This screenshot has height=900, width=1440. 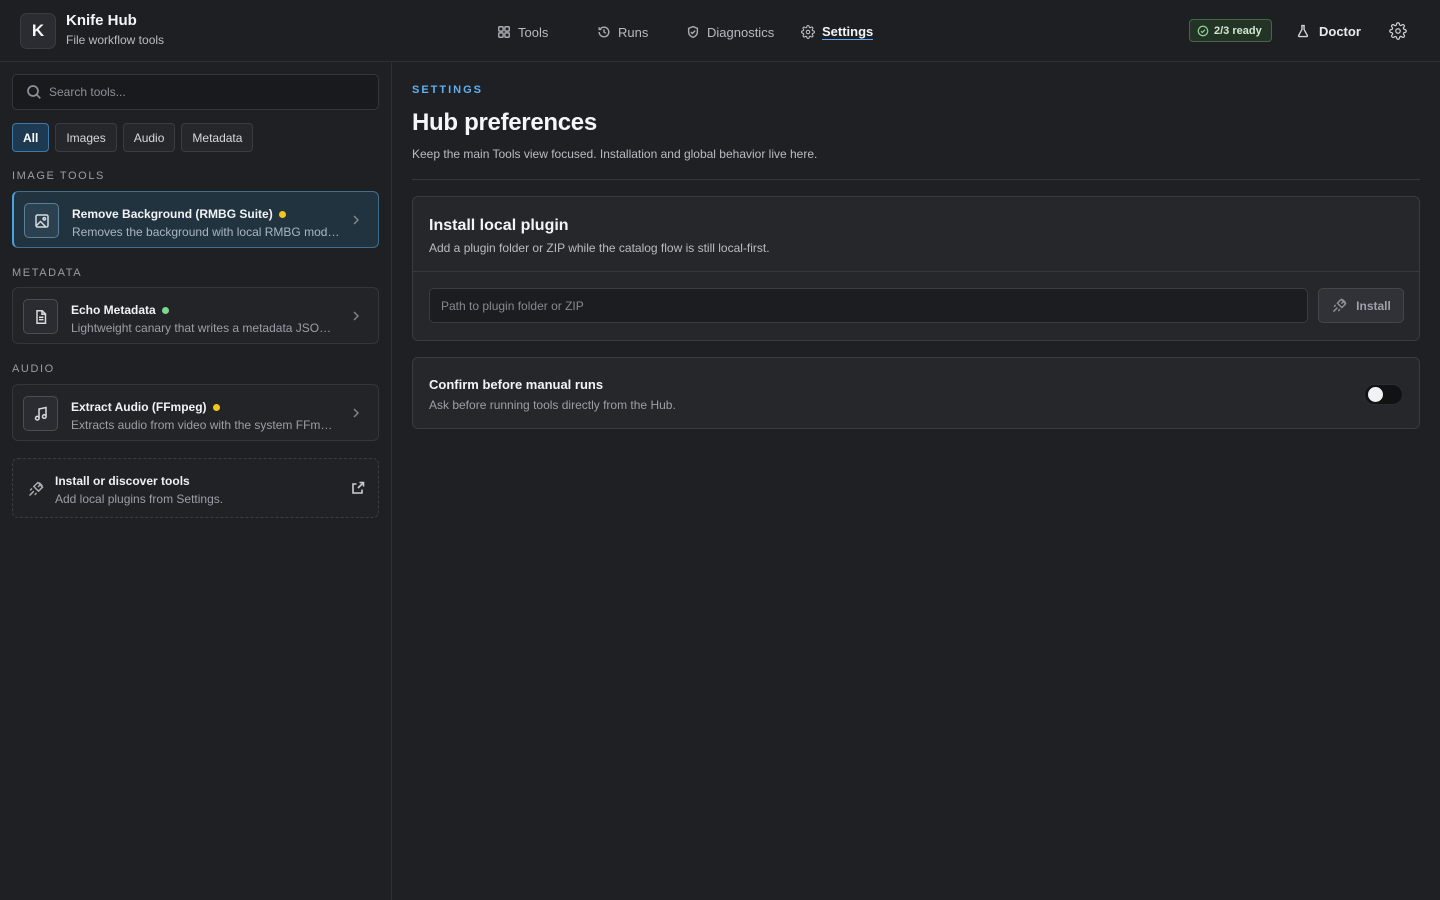 What do you see at coordinates (916, 179) in the screenshot?
I see `divider` at bounding box center [916, 179].